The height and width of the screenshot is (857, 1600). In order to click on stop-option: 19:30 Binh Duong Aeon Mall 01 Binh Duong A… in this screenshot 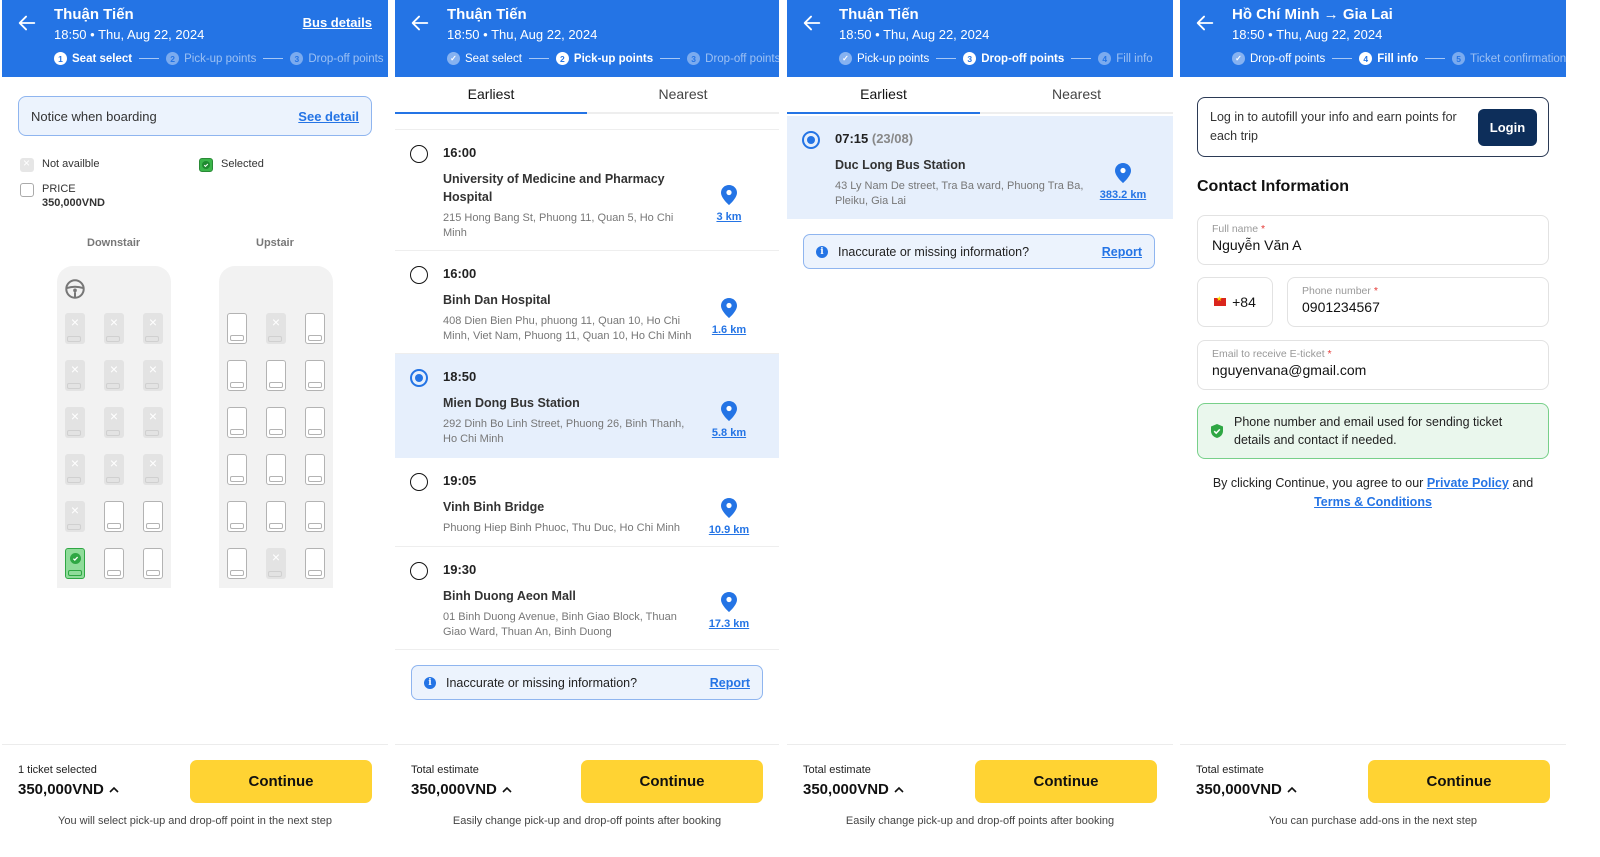, I will do `click(587, 598)`.